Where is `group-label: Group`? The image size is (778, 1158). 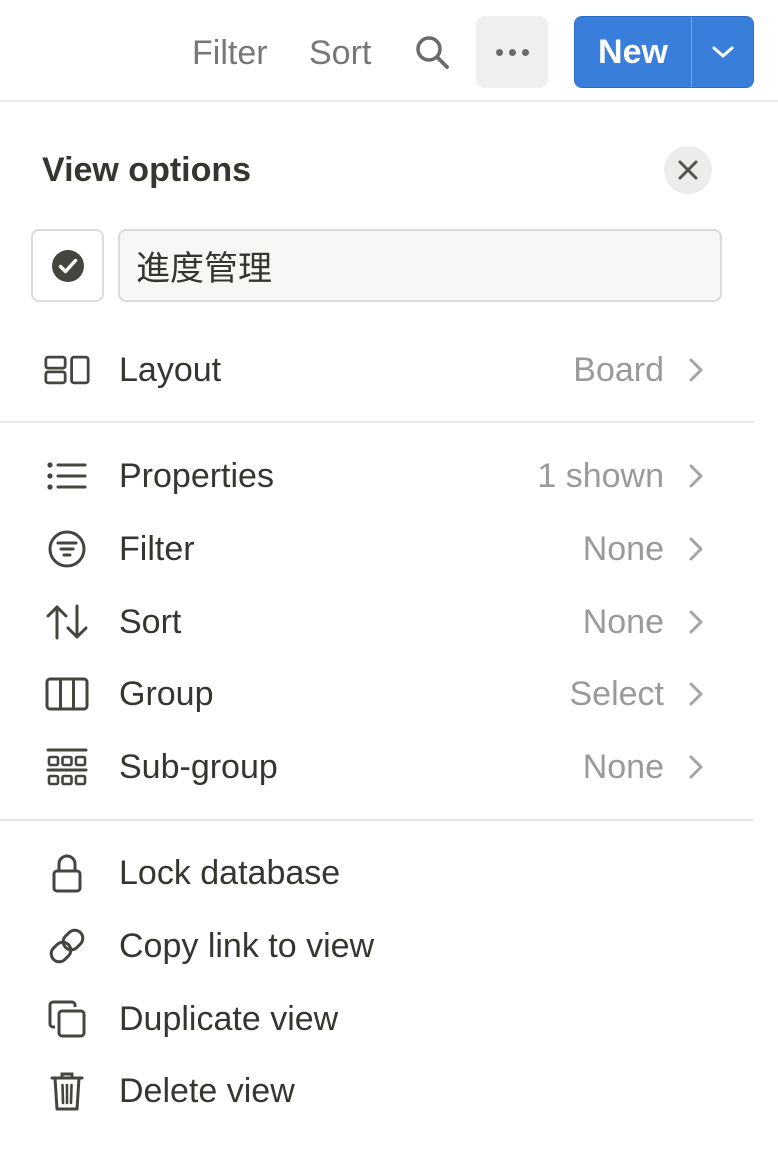 group-label: Group is located at coordinates (166, 694).